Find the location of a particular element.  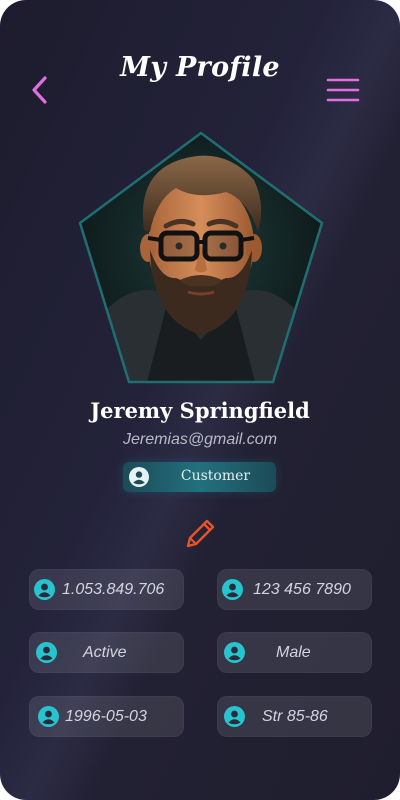

menu-button is located at coordinates (343, 90).